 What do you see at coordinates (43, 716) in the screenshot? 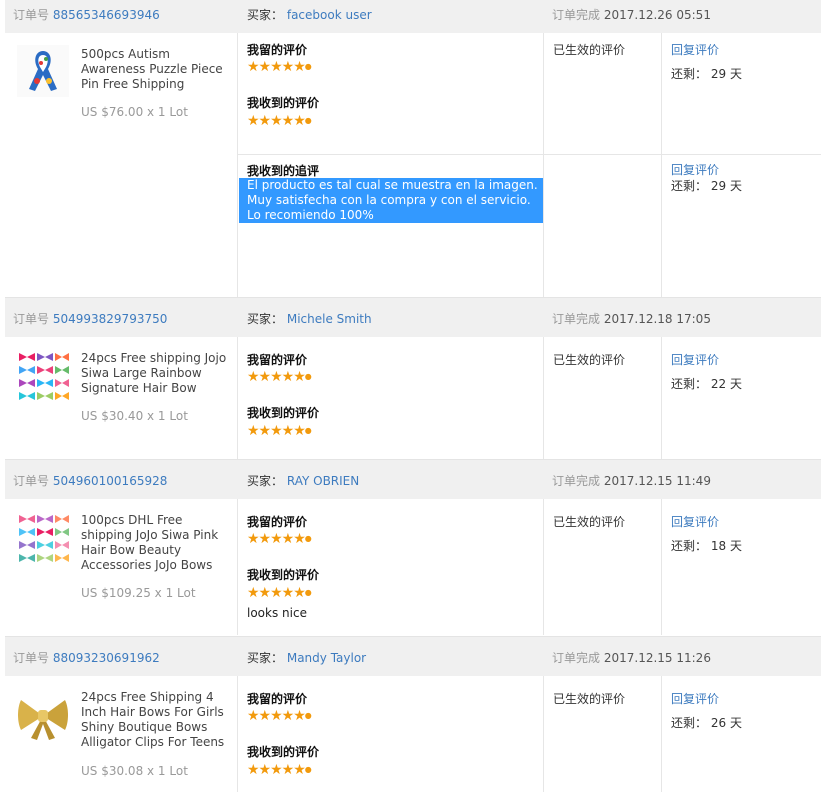
I see `gold-bow-icon` at bounding box center [43, 716].